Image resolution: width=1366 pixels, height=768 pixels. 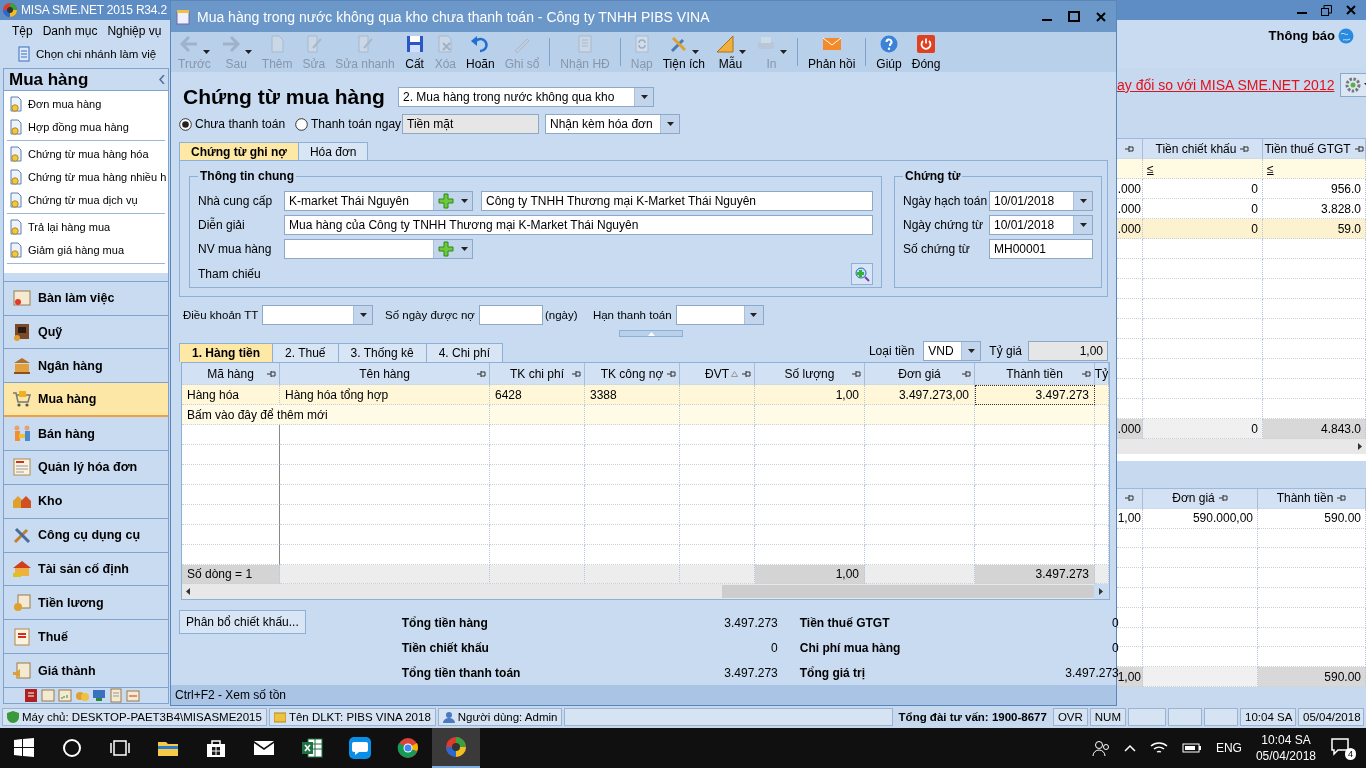 I want to click on toolbar-button: Giúp, so click(x=889, y=52).